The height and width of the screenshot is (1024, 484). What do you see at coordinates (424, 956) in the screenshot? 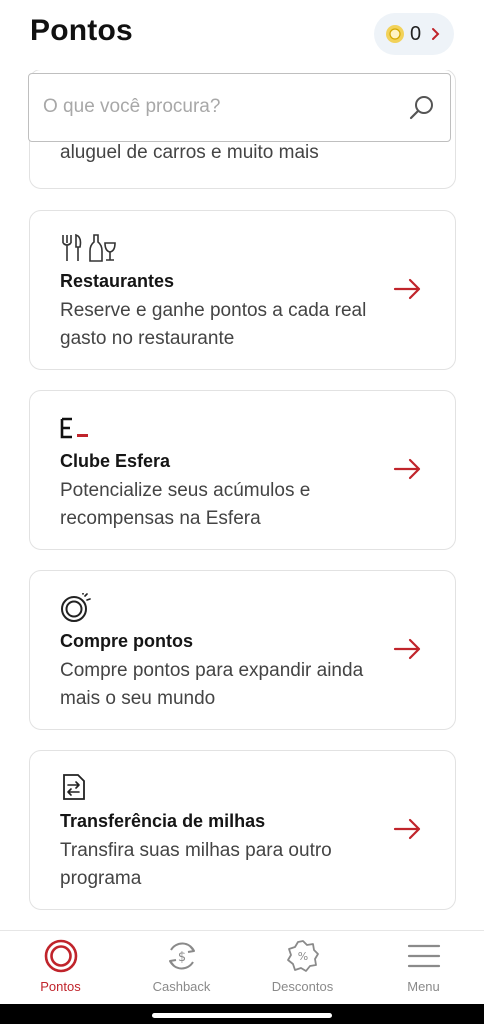
I see `hamburger-icon` at bounding box center [424, 956].